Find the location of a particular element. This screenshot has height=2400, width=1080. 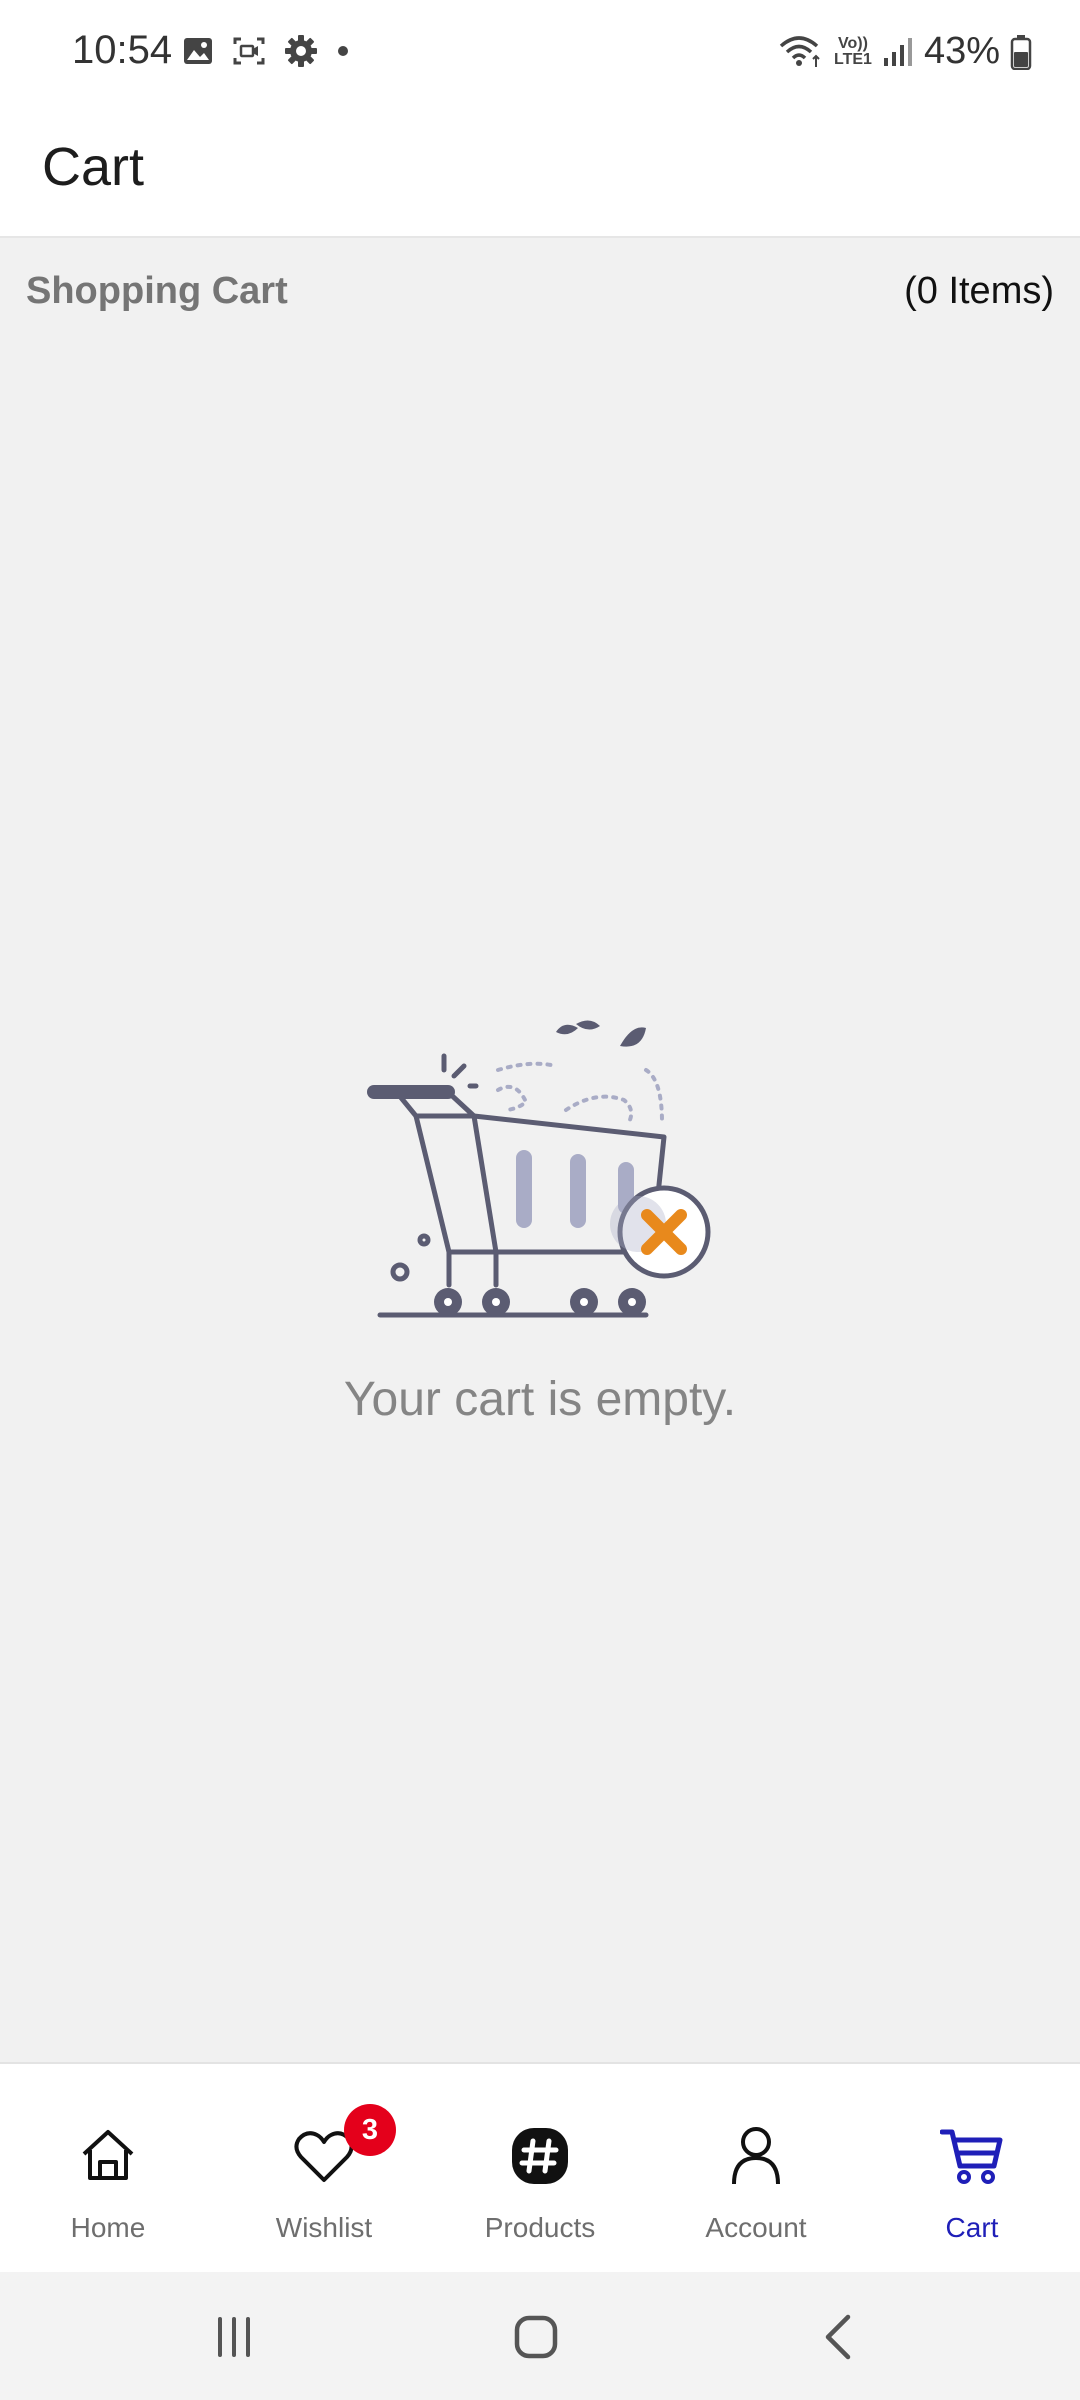

battery-icon is located at coordinates (1021, 52).